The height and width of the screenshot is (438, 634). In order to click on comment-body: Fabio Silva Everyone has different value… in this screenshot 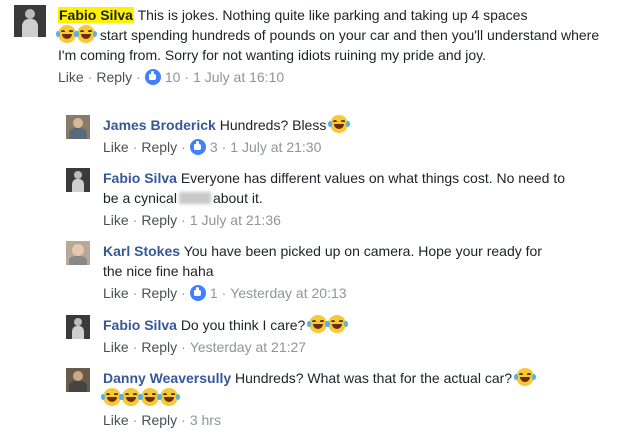, I will do `click(338, 188)`.